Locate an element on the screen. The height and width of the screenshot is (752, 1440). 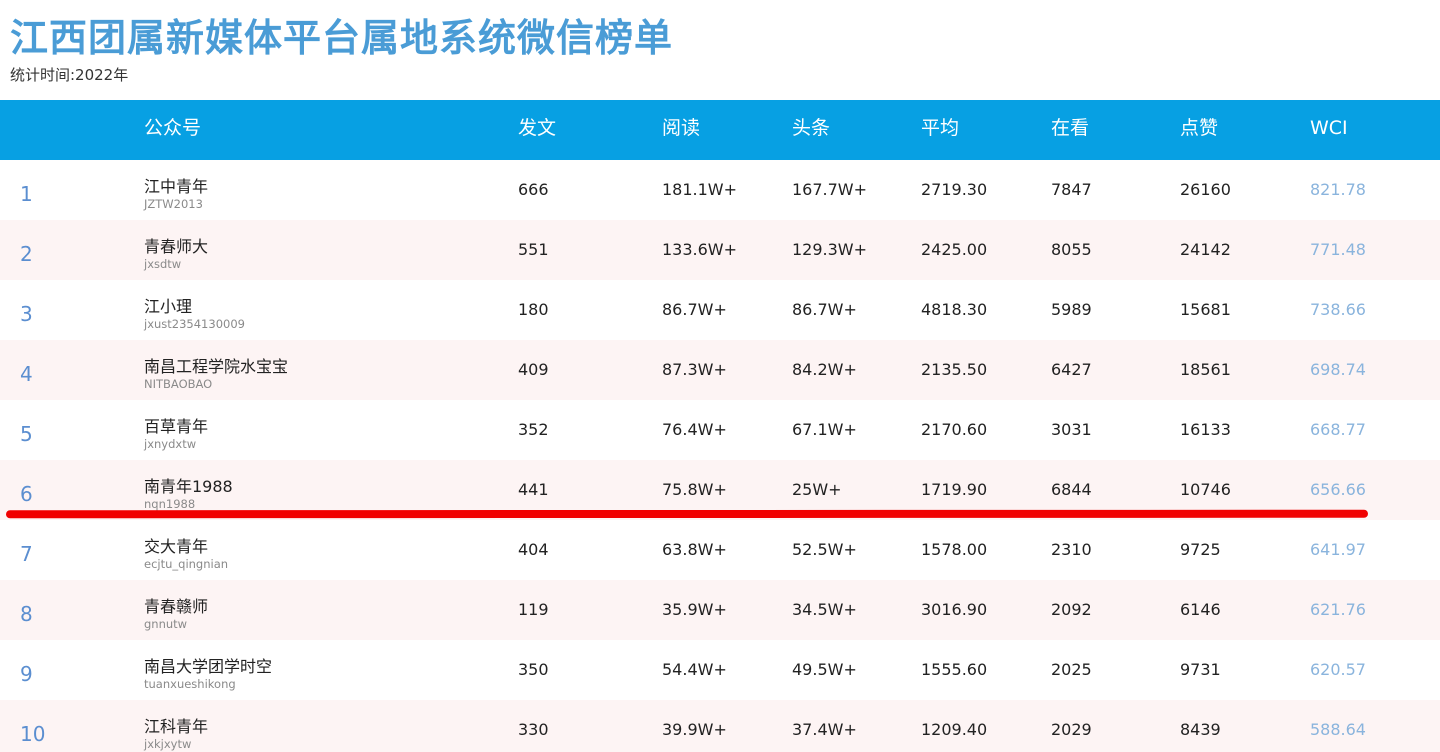
average-reads: 1555.60 is located at coordinates (954, 669).